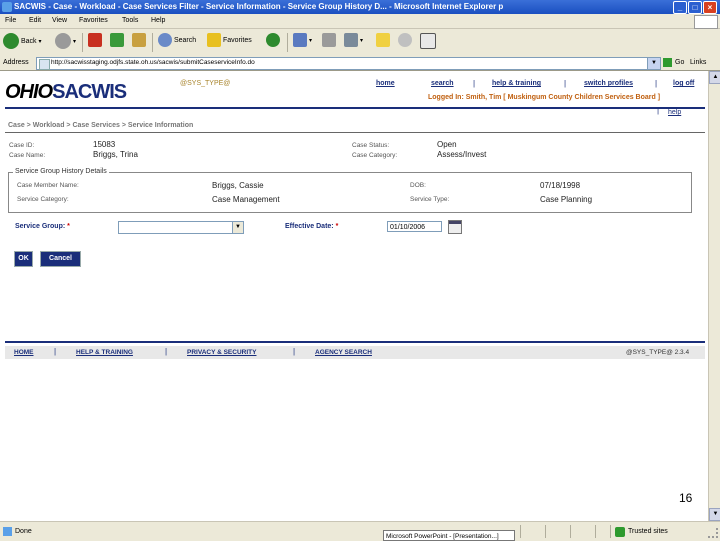 This screenshot has height=541, width=720. What do you see at coordinates (343, 352) in the screenshot?
I see `footer-agency-search-link: AGENCY SEARCH` at bounding box center [343, 352].